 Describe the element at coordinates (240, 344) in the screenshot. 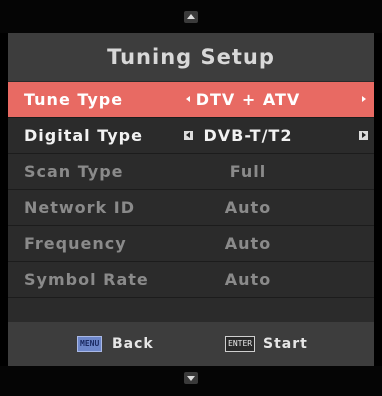

I see `enter-key-icon: ENTER` at that location.